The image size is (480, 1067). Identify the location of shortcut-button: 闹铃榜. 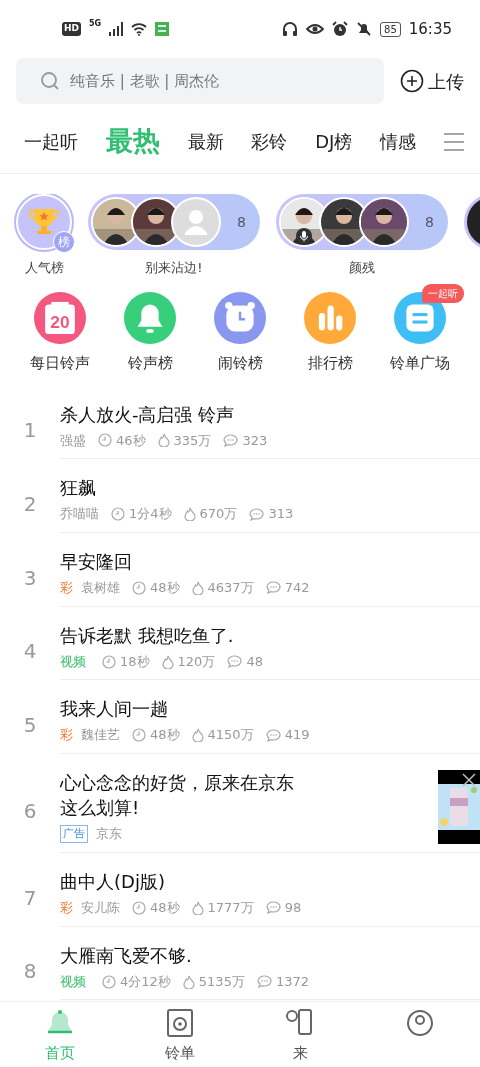
(240, 328).